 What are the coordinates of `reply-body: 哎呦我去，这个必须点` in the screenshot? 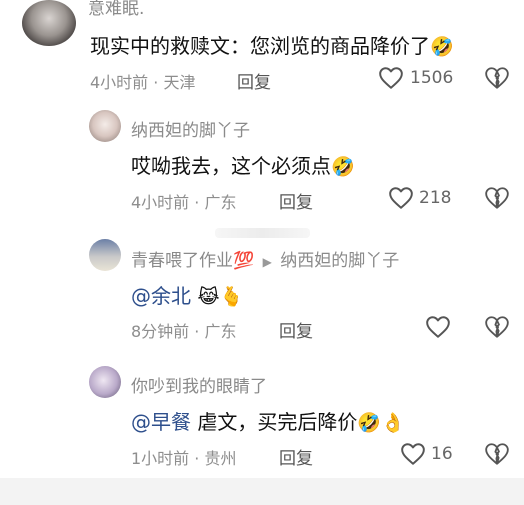 It's located at (231, 166).